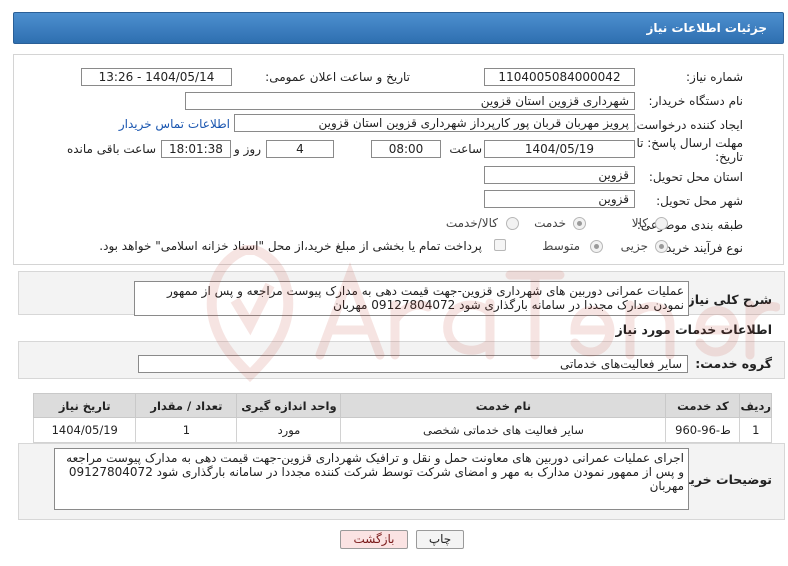  I want to click on cell-unit: مورد, so click(289, 430).